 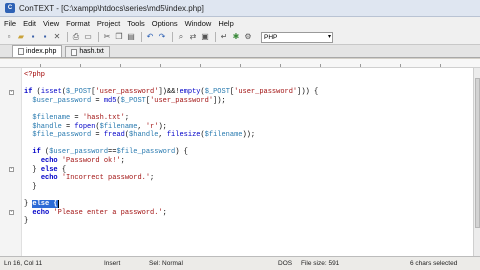 What do you see at coordinates (81, 117) in the screenshot?
I see `code-line: $filename = 'hash.txt';` at bounding box center [81, 117].